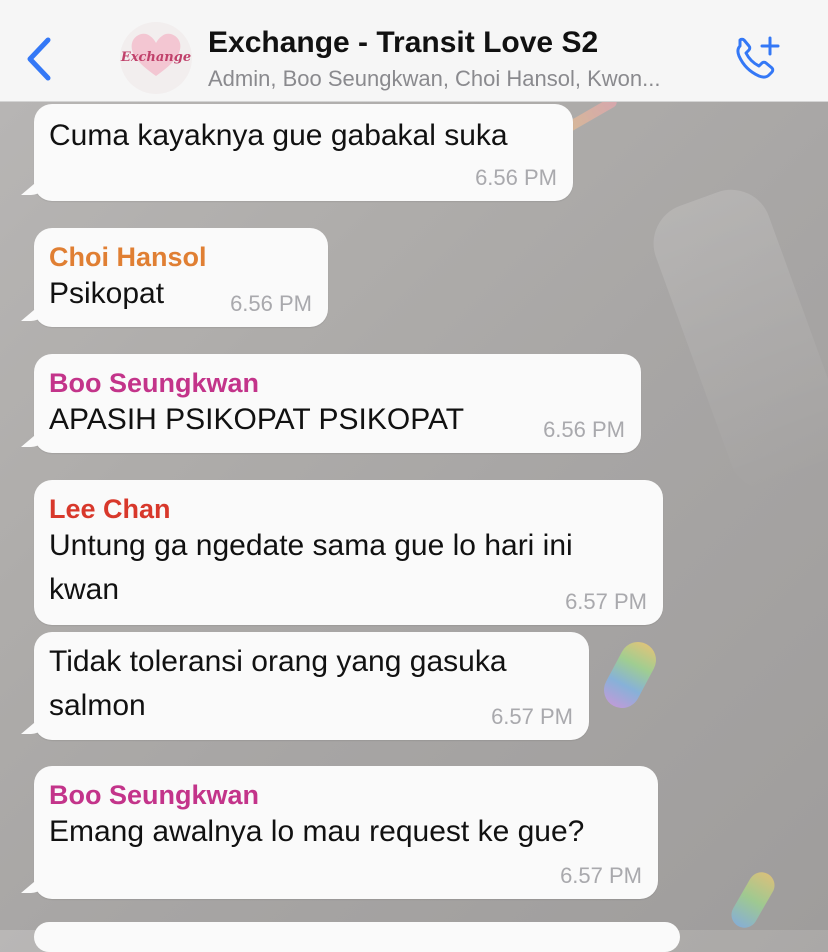  I want to click on message-bubble: Choi Hansol Psikopat 6.56 PM, so click(181, 277).